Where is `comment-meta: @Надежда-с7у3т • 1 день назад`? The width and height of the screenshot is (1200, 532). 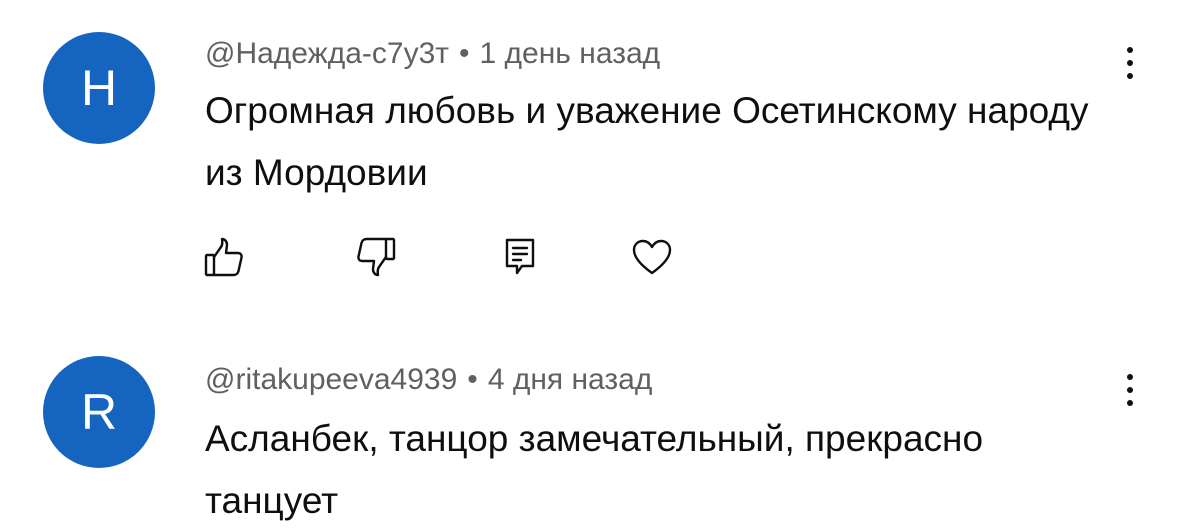
comment-meta: @Надежда-с7у3т • 1 день назад is located at coordinates (432, 54).